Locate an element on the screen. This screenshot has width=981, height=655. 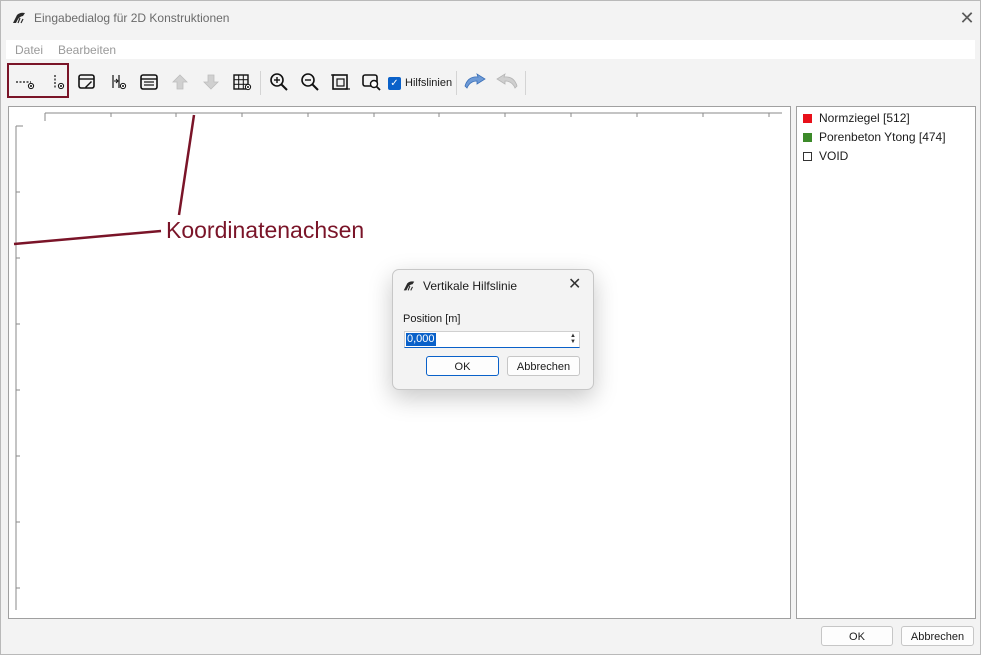
legend-item: Normziegel [512] is located at coordinates (856, 118).